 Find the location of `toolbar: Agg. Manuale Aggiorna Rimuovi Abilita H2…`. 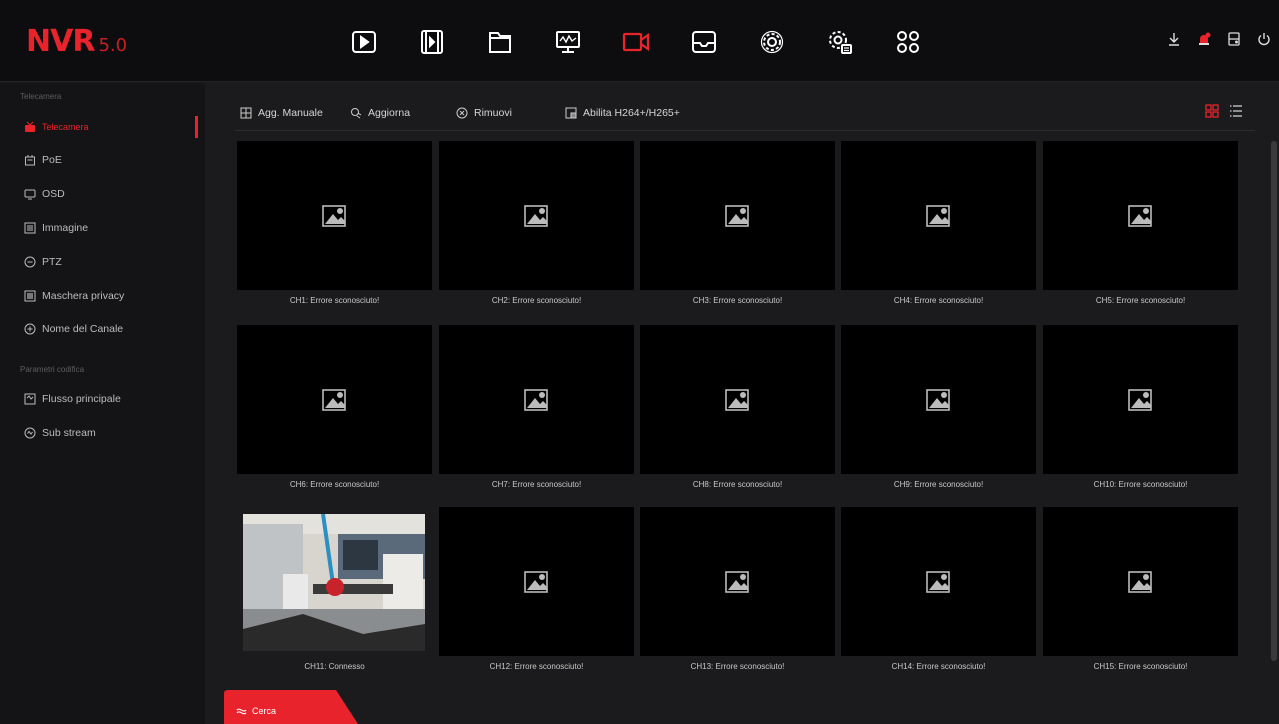

toolbar: Agg. Manuale Aggiorna Rimuovi Abilita H2… is located at coordinates (745, 114).